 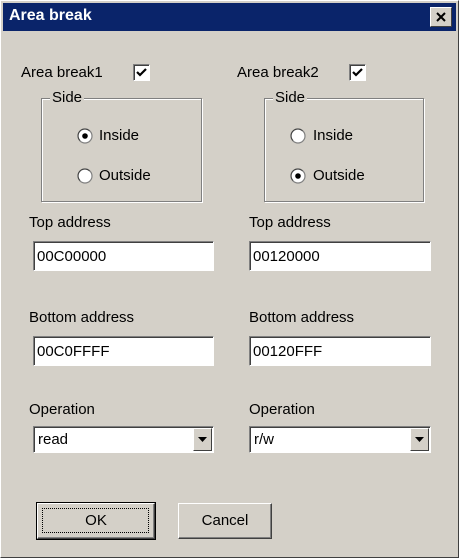 I want to click on operation-label-area2: Operation, so click(x=282, y=409).